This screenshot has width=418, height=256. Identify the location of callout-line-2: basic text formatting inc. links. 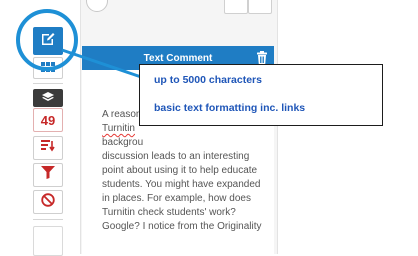
(230, 108).